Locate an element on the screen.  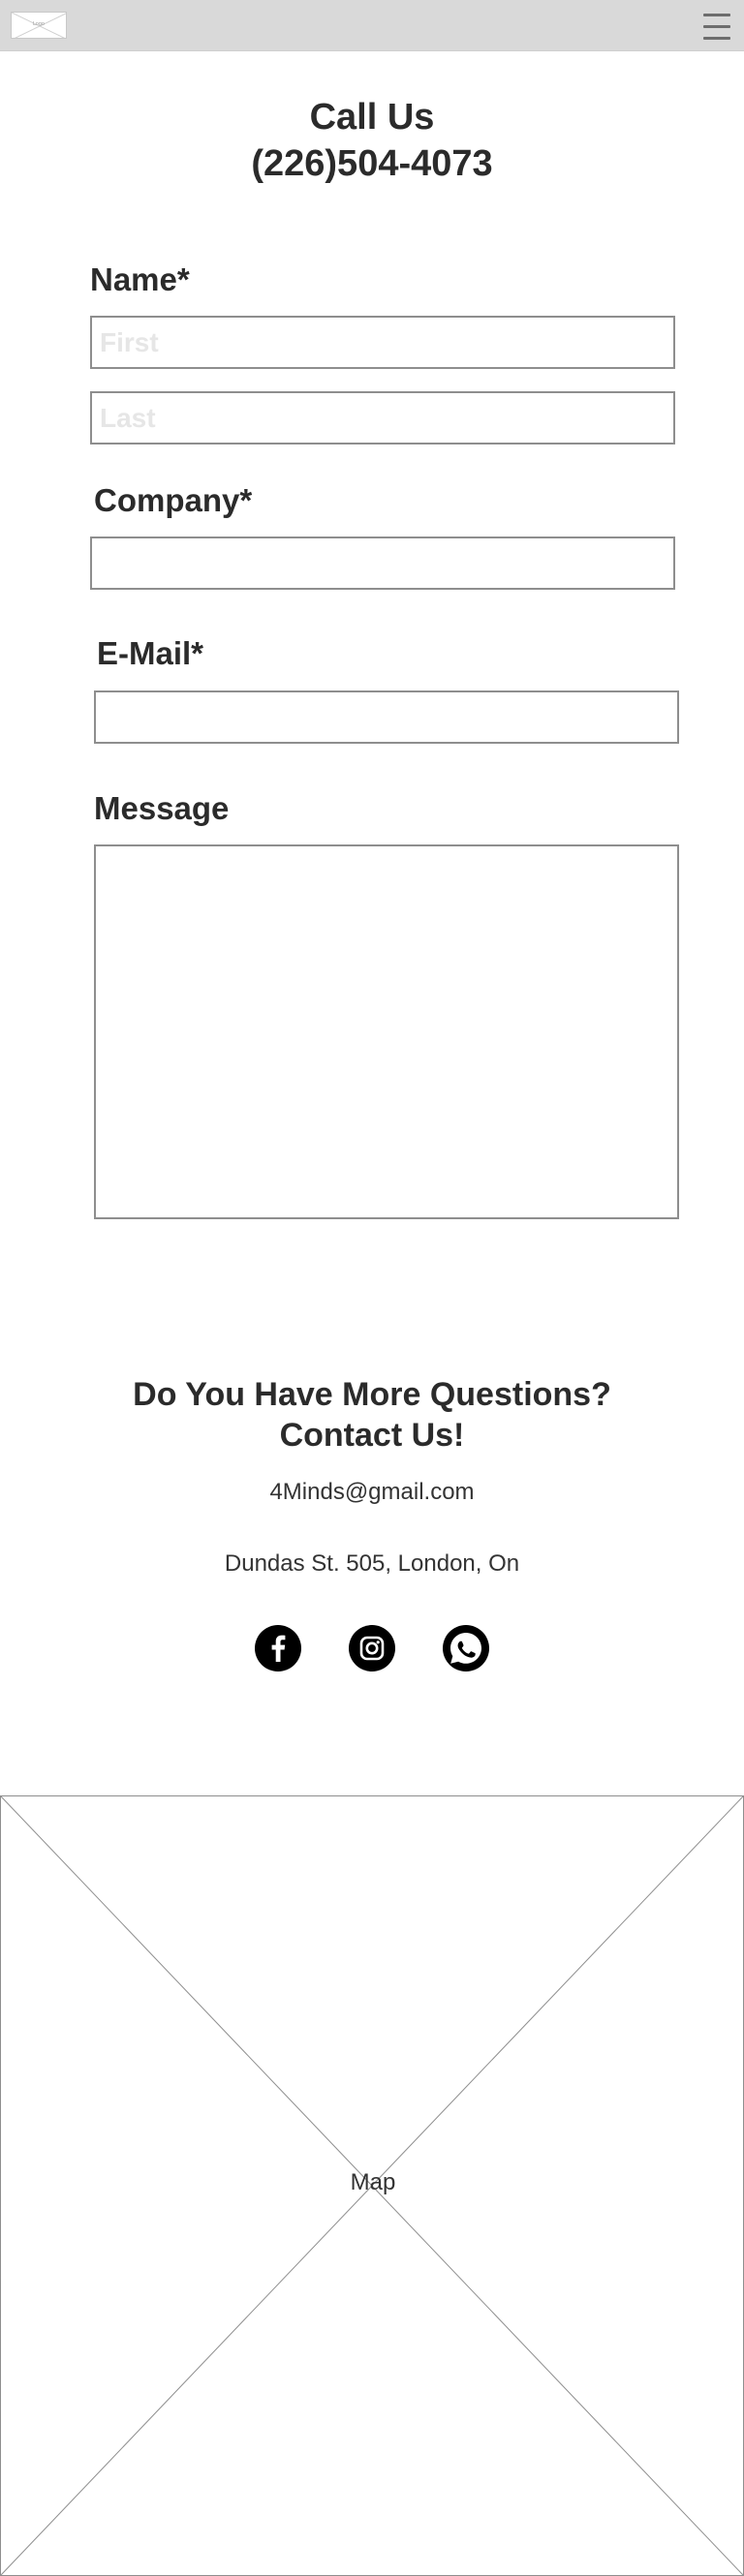
company-input is located at coordinates (382, 563).